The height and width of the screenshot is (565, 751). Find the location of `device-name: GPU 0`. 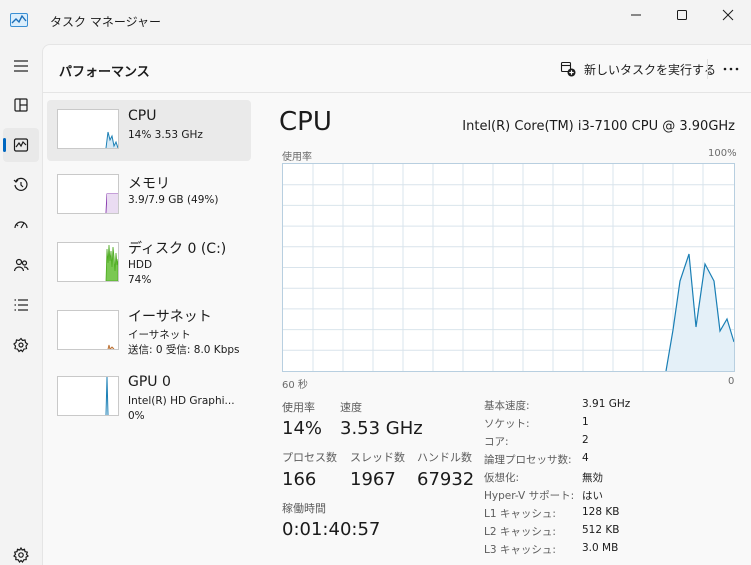

device-name: GPU 0 is located at coordinates (149, 382).